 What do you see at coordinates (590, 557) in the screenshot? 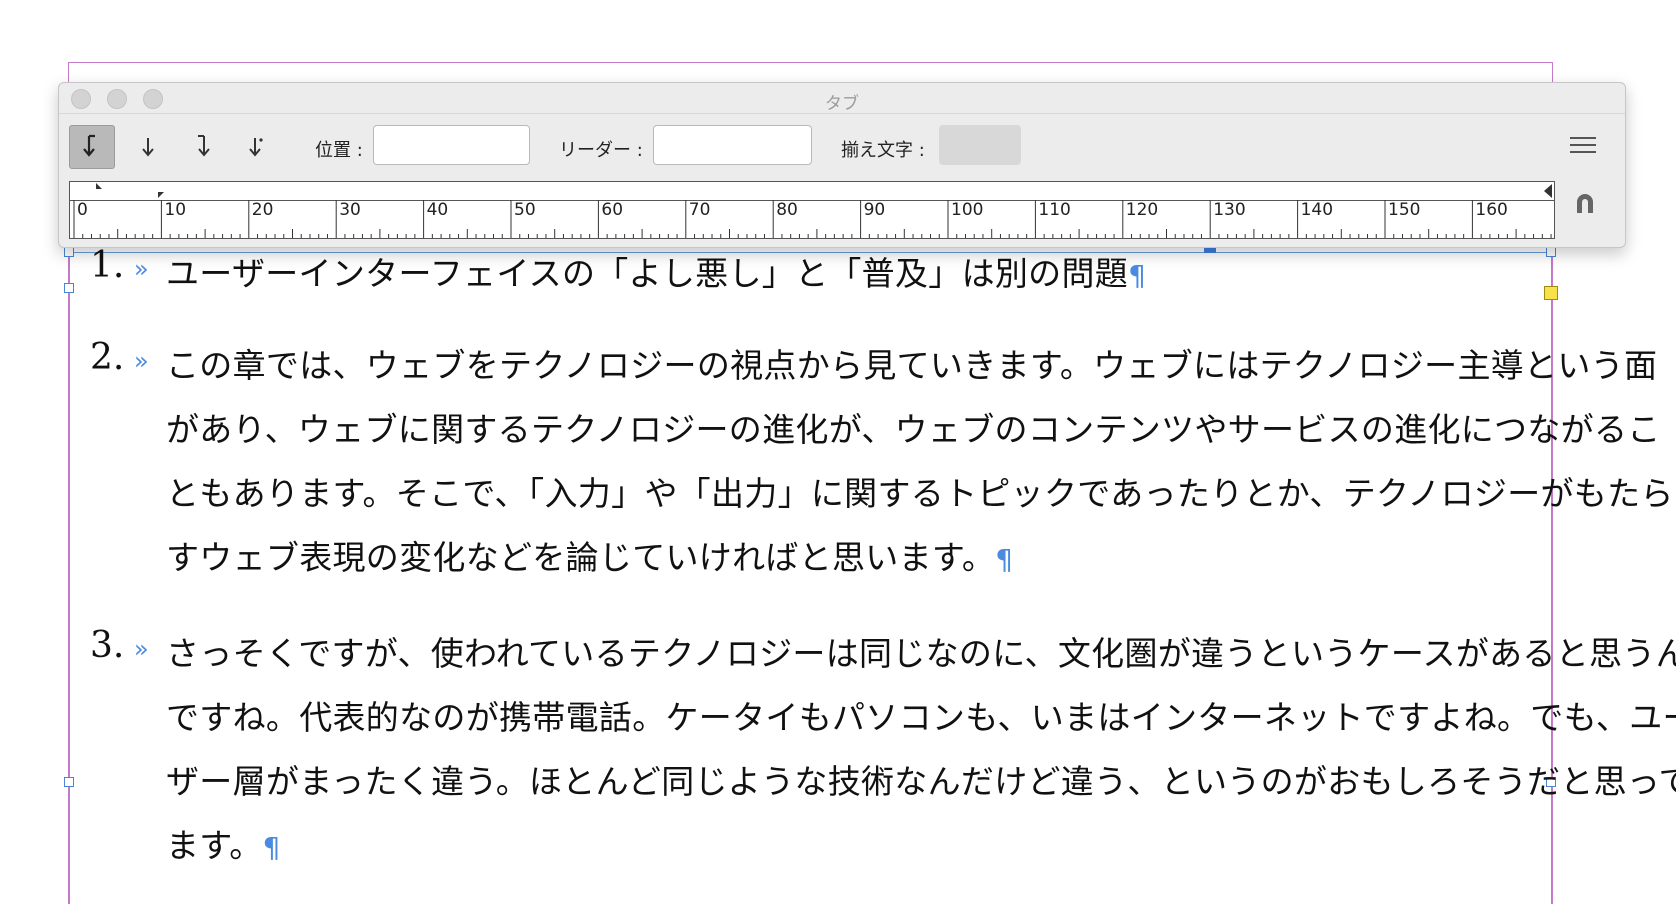
I see `paragraph-line: すウェブ表現の変化などを論じていければと思います。¶` at bounding box center [590, 557].